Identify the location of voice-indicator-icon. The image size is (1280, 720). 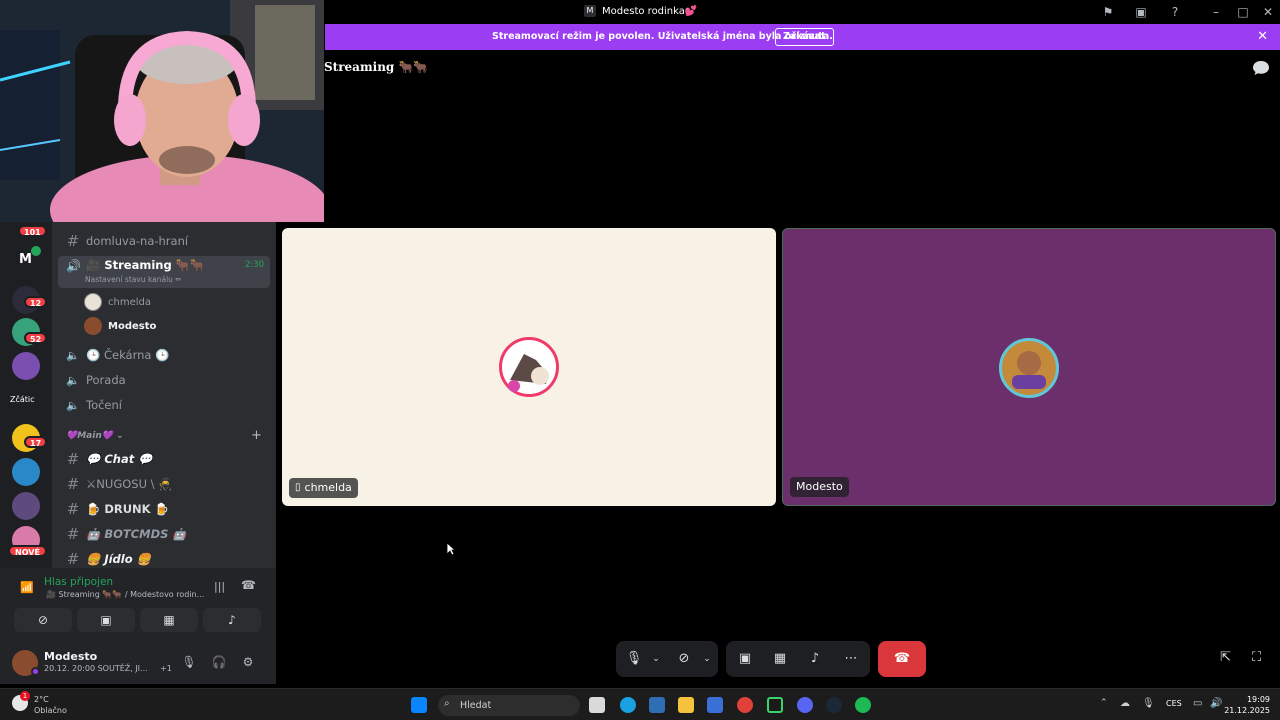
(36, 251).